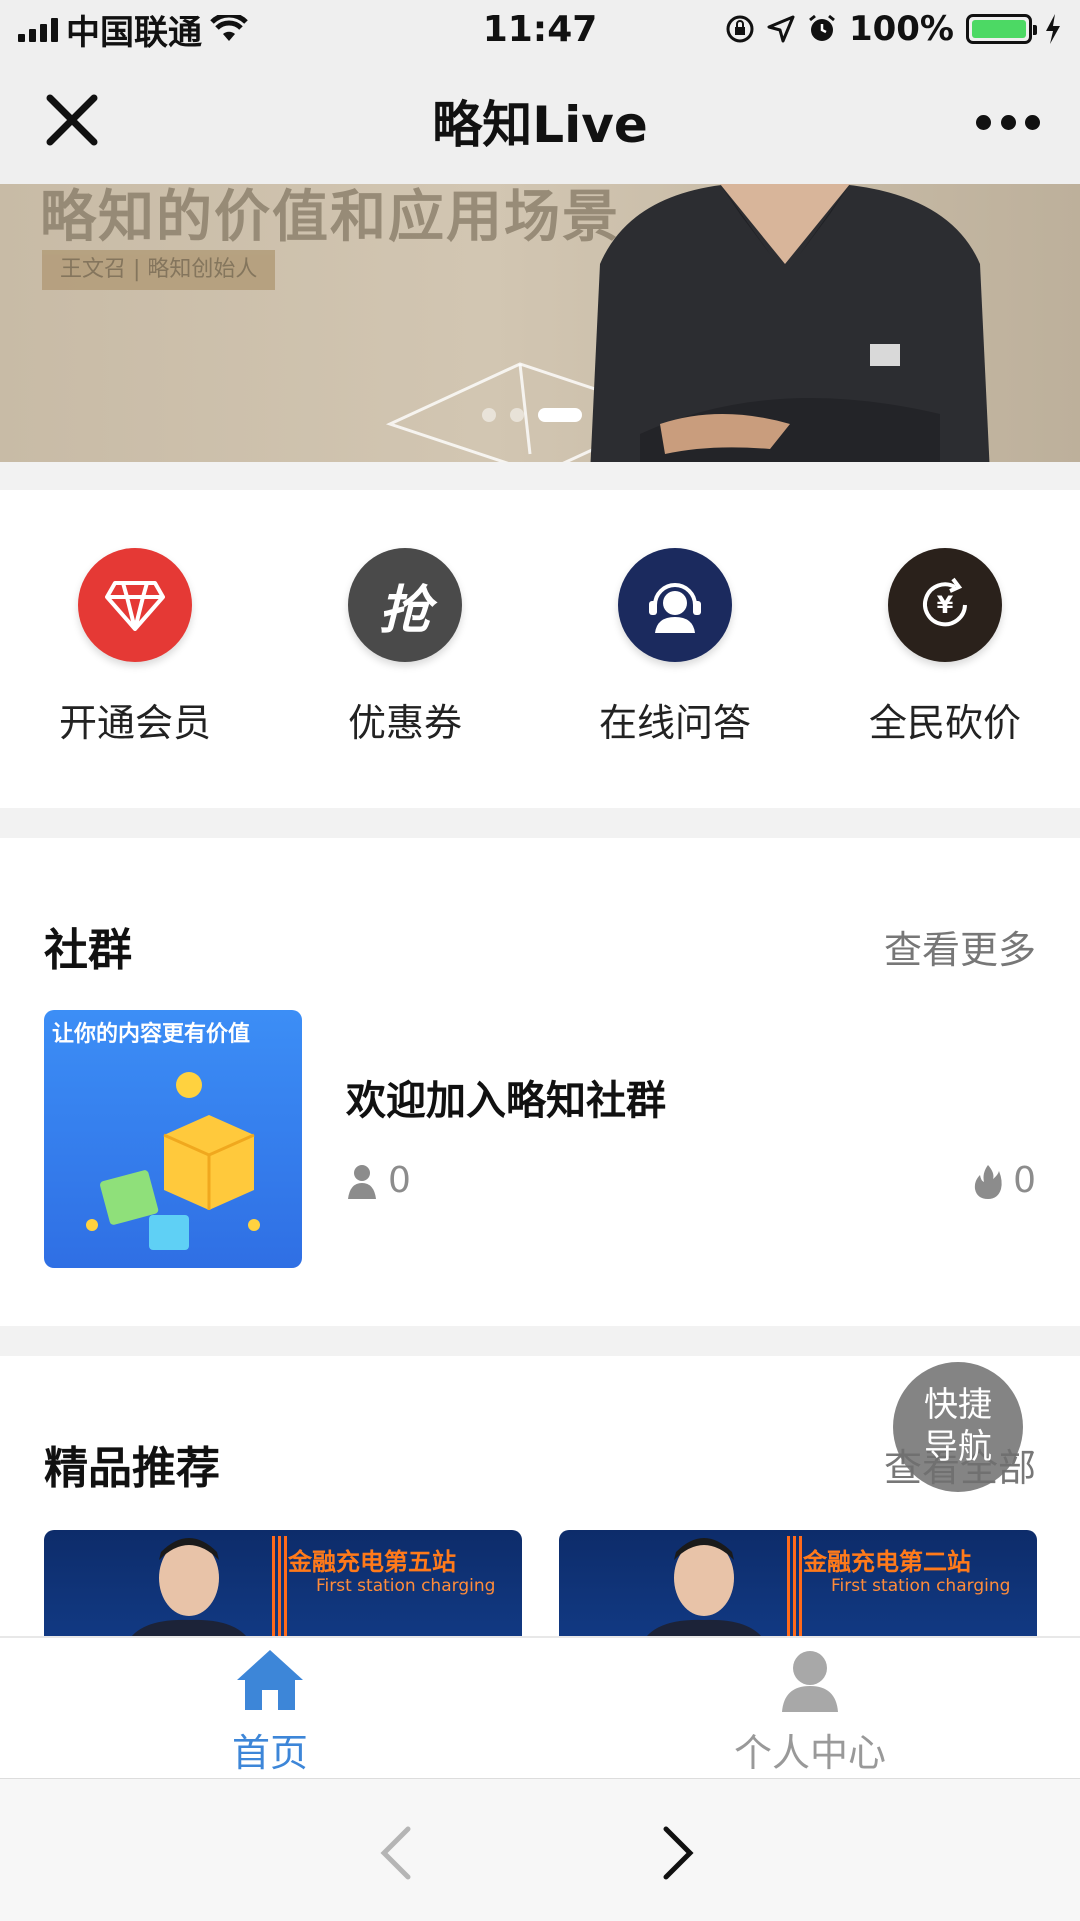  I want to click on carousel-dots, so click(532, 415).